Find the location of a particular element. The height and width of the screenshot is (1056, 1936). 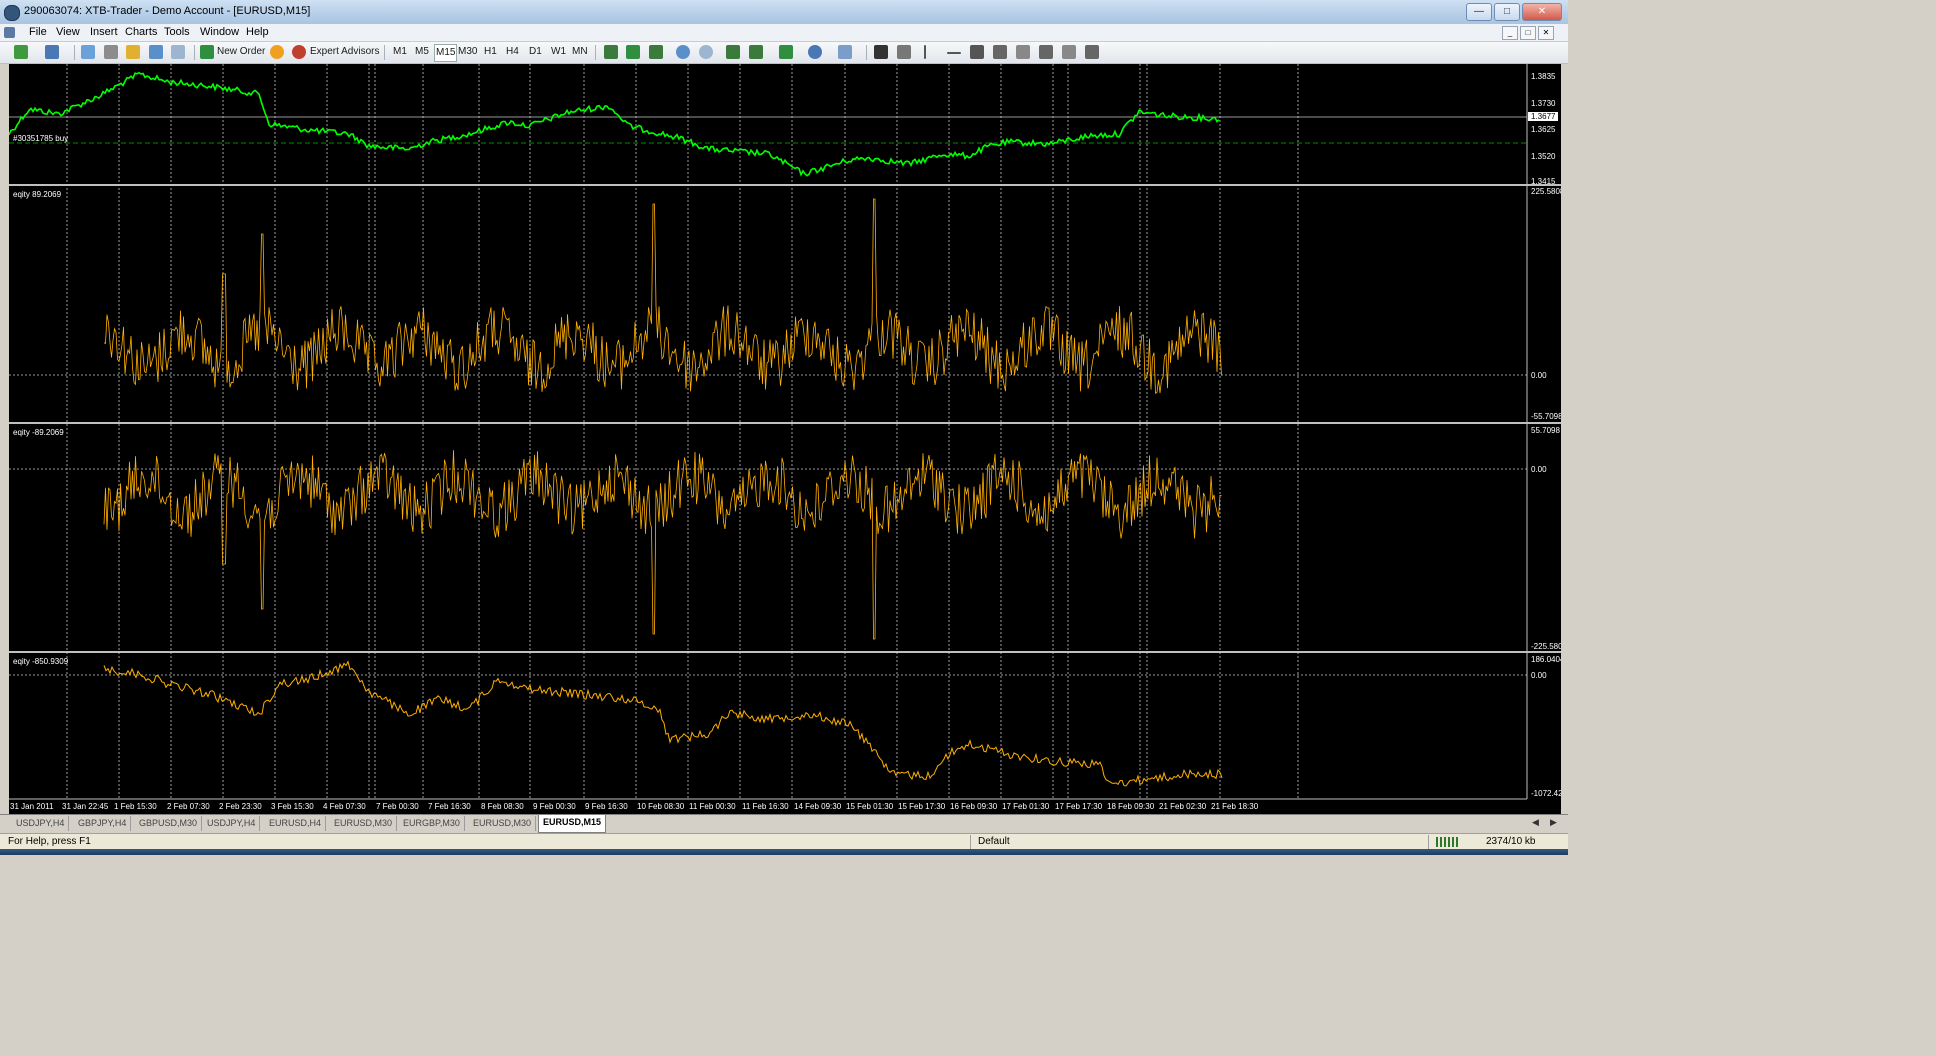

indicator-label-3: eqity -850.9309 is located at coordinates (41, 661).